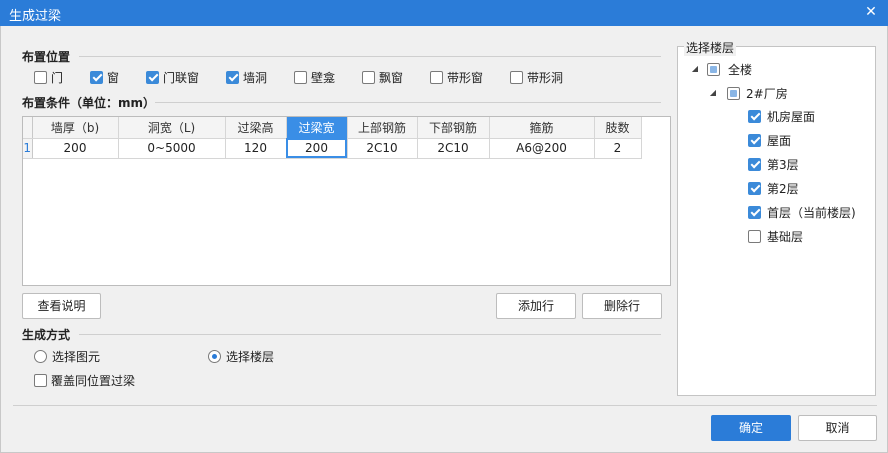 This screenshot has width=888, height=453. I want to click on tree-floor-label: 首层（当前楼层), so click(811, 212).